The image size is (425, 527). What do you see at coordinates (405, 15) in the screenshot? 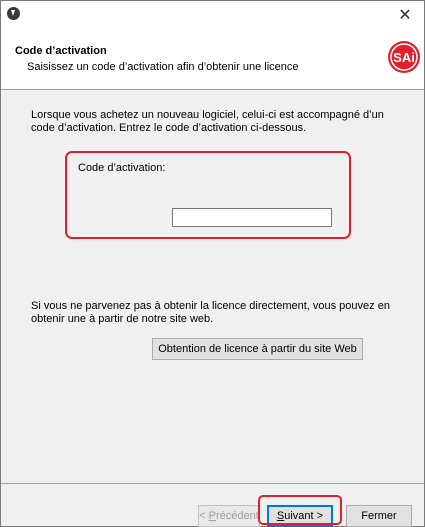
I see `close-icon: ✕` at bounding box center [405, 15].